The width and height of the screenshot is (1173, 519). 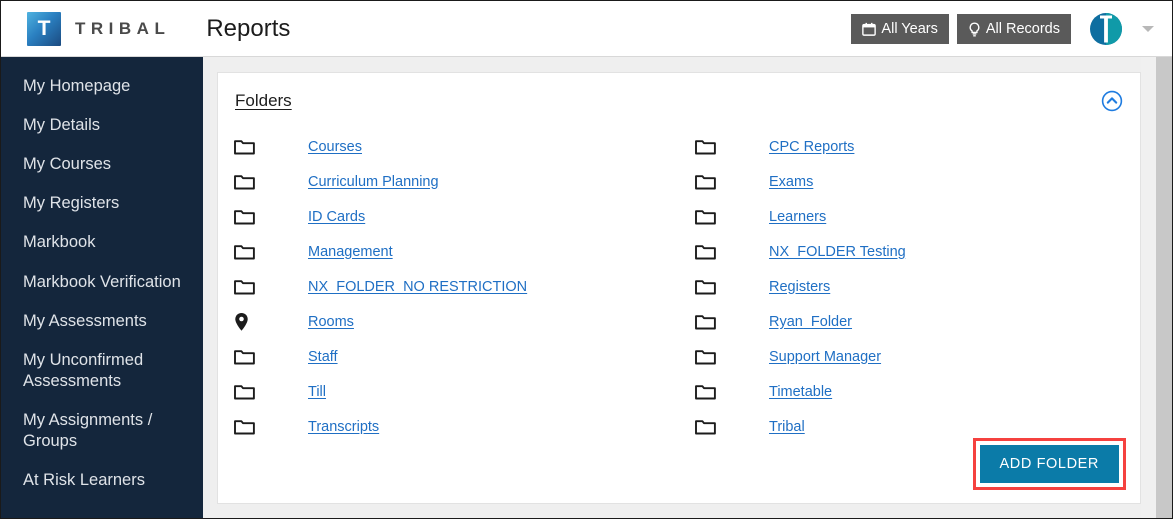 What do you see at coordinates (1164, 287) in the screenshot?
I see `vertical-scrollbar-thumb` at bounding box center [1164, 287].